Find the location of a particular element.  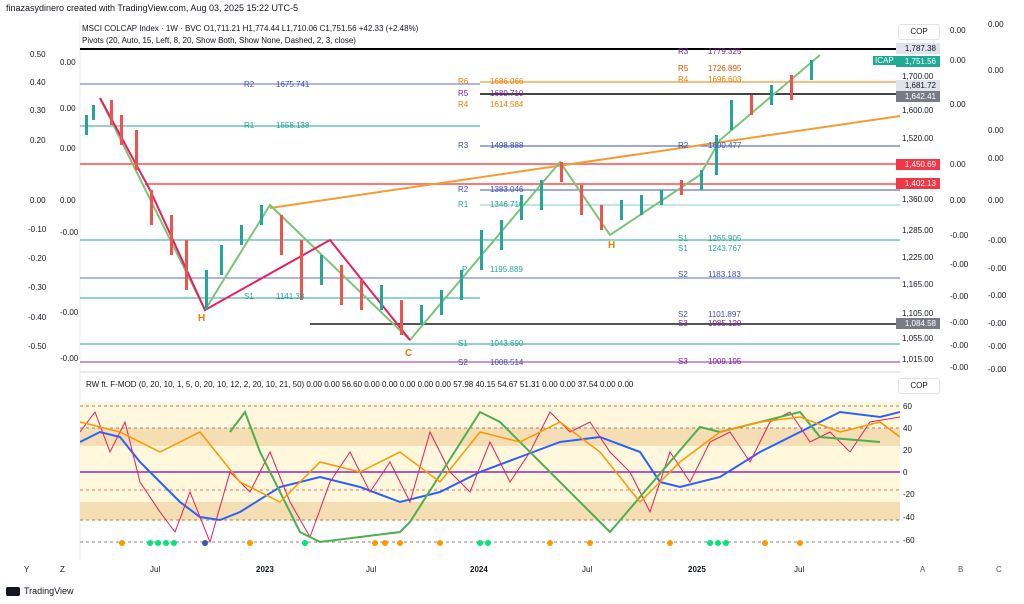

footer-text: TradingView is located at coordinates (49, 591).